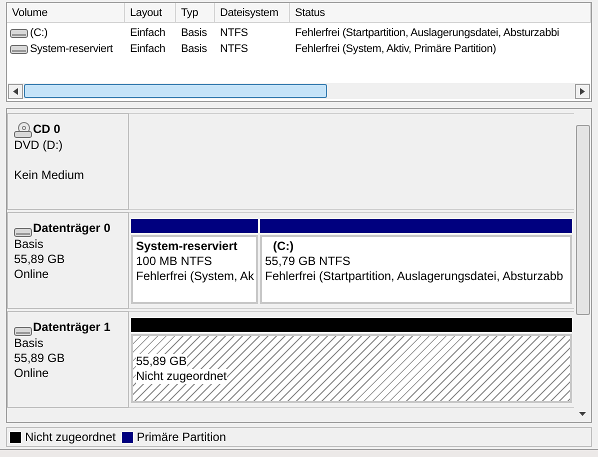  Describe the element at coordinates (351, 360) in the screenshot. I see `partition-block: 55,89 GB Nicht zugeordnet` at that location.